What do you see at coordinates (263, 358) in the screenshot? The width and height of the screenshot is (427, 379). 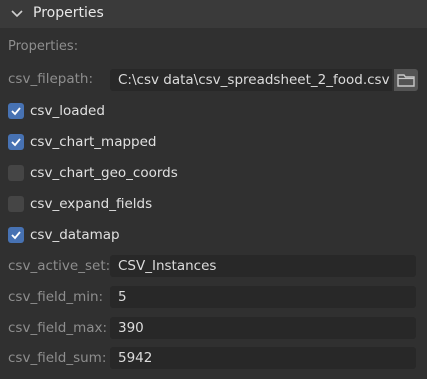 I see `field-sum-input: 5942` at bounding box center [263, 358].